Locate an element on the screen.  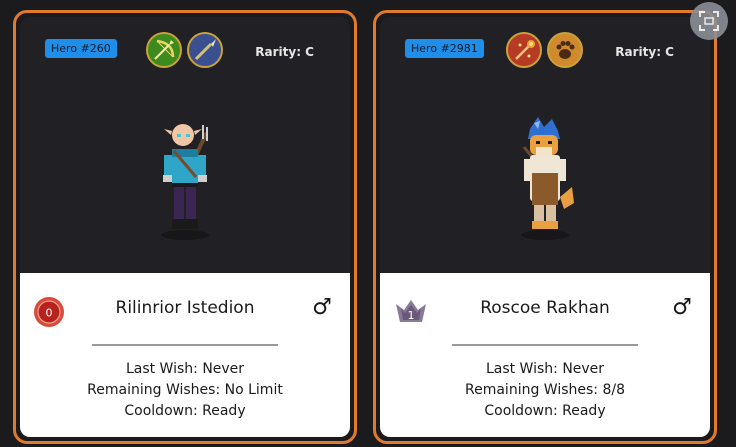
scan-button is located at coordinates (709, 21).